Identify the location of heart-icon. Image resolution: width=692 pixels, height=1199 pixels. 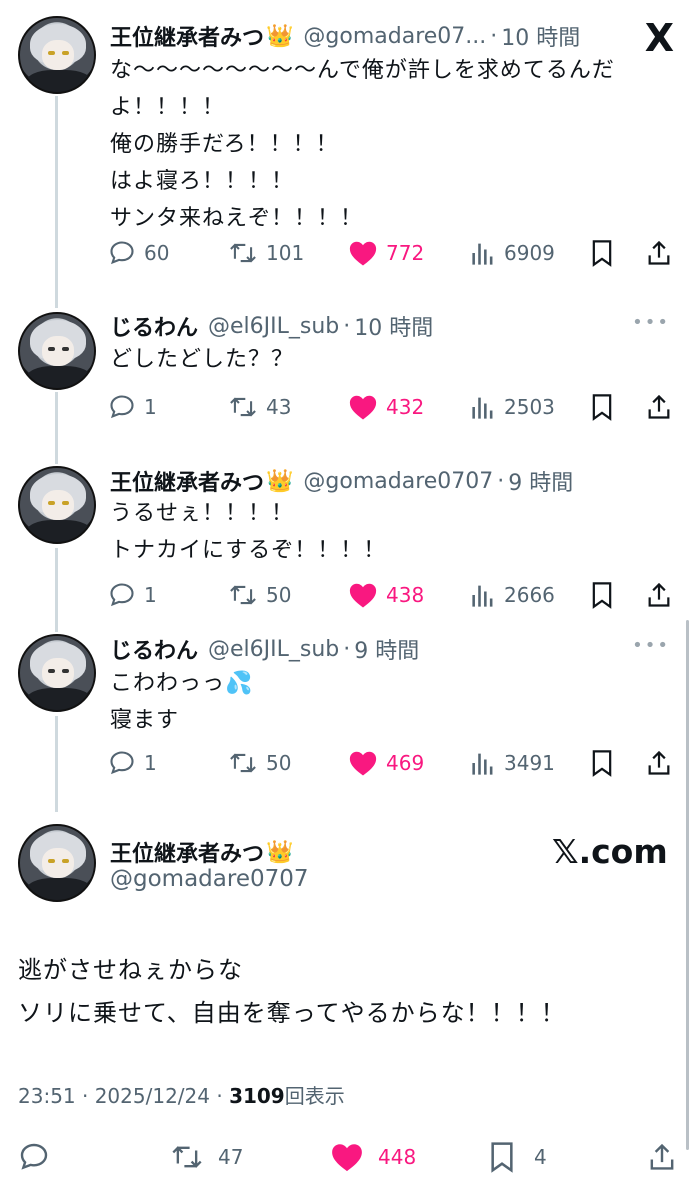
(347, 1158).